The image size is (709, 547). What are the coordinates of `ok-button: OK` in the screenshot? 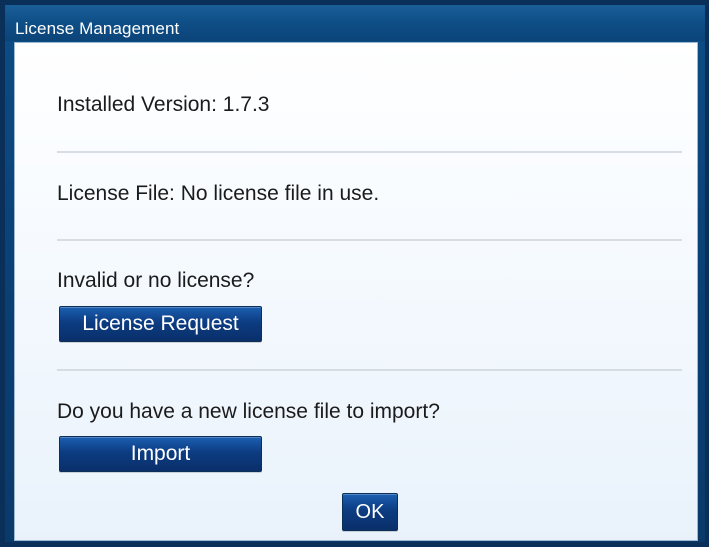 It's located at (370, 512).